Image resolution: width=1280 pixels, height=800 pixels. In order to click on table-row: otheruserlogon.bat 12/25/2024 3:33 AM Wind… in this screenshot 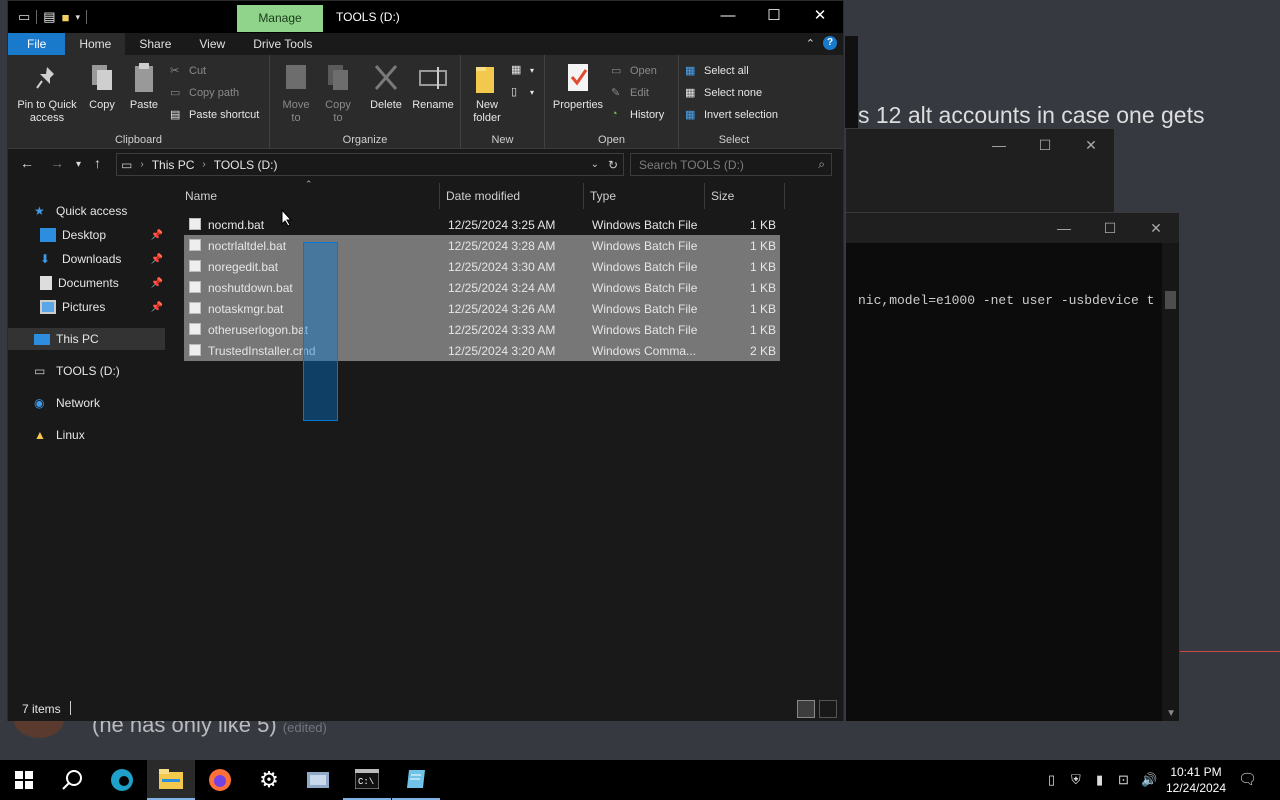, I will do `click(482, 329)`.